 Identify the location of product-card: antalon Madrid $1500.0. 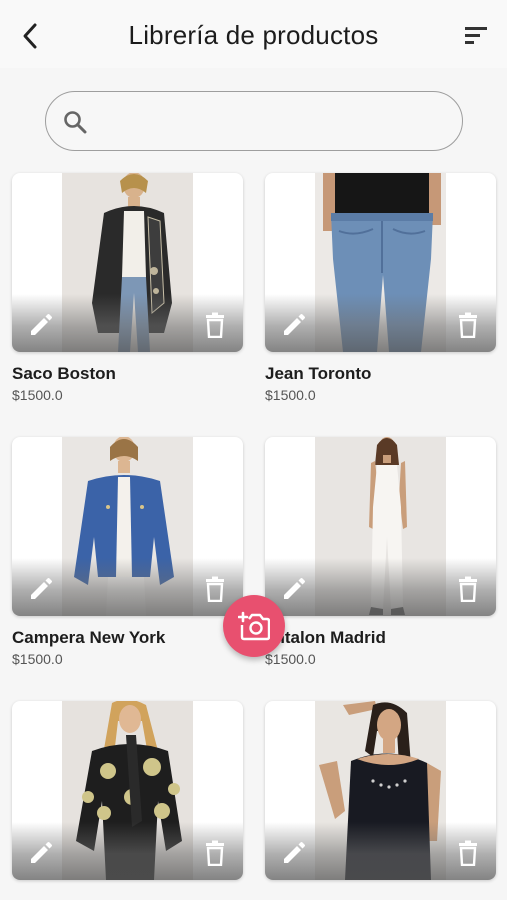
(380, 552).